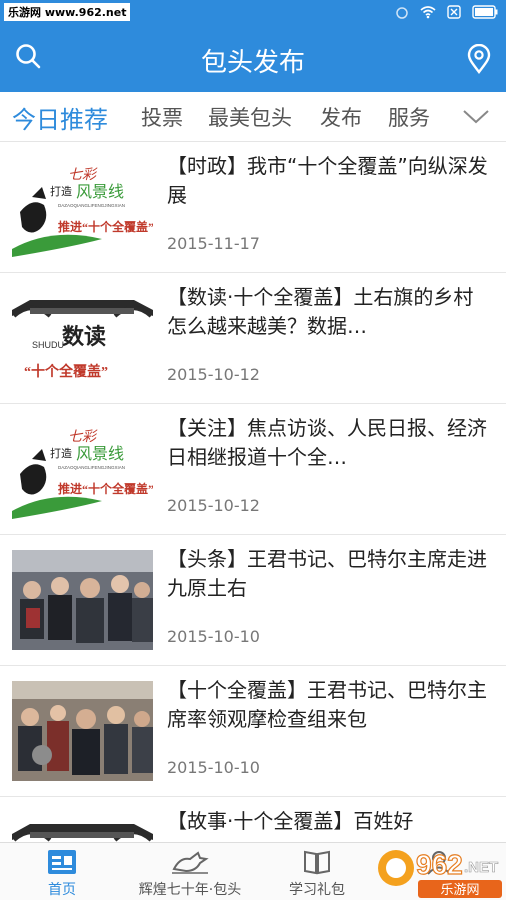  I want to click on nav-seventy-years: 辉煌七十年·包头, so click(190, 871).